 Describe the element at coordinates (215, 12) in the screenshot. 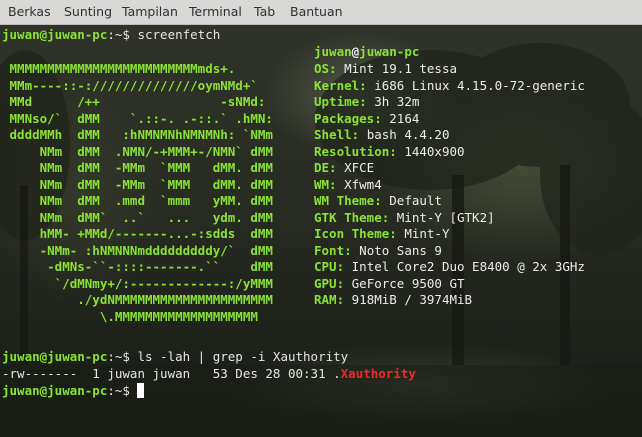

I see `menu-terminal: Terminal` at that location.